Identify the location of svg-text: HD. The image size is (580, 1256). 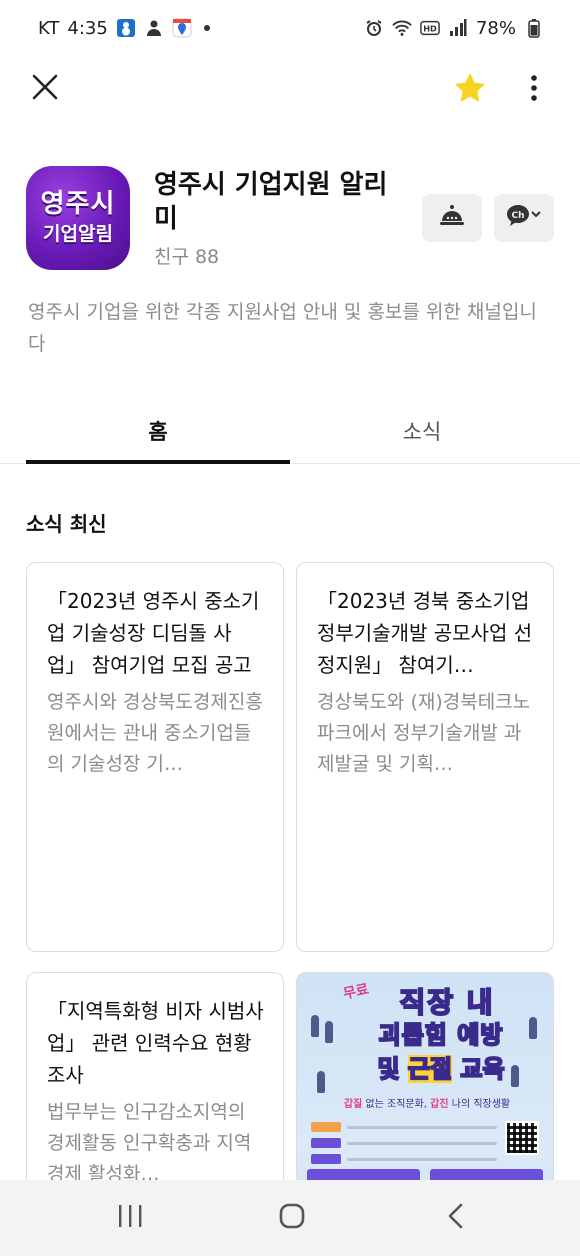
(430, 29).